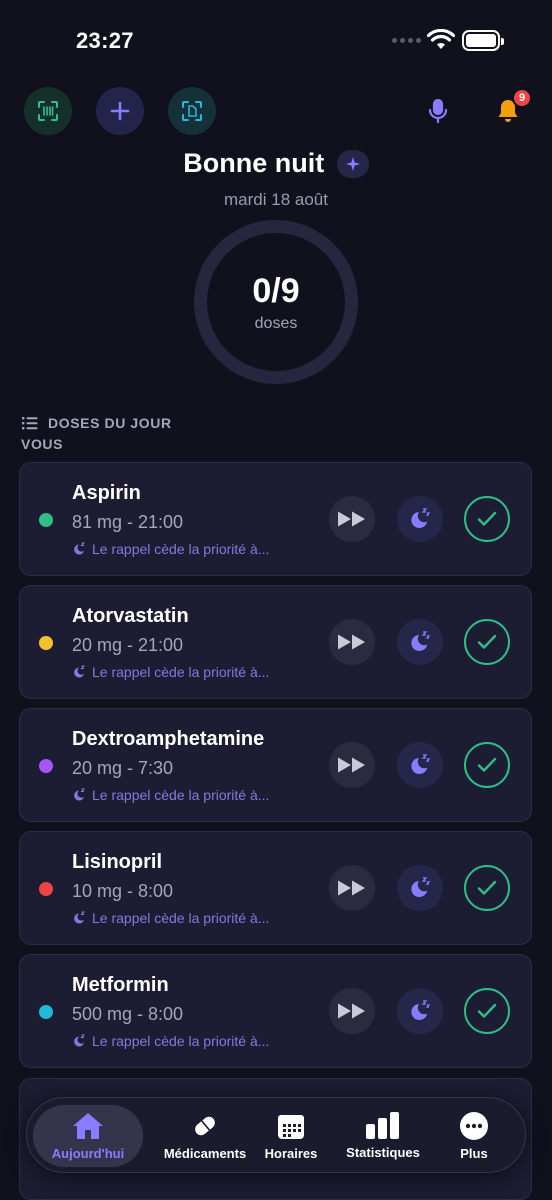 The image size is (552, 1200). Describe the element at coordinates (474, 1126) in the screenshot. I see `more-icon` at that location.